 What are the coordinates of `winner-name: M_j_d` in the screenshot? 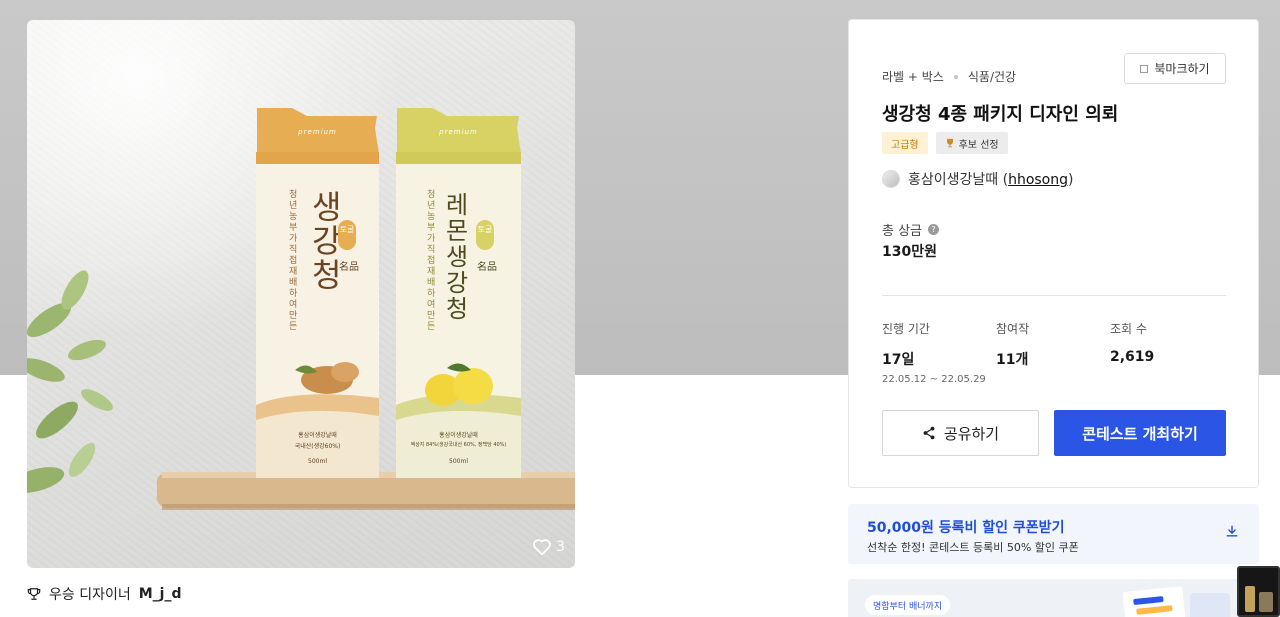 It's located at (160, 594).